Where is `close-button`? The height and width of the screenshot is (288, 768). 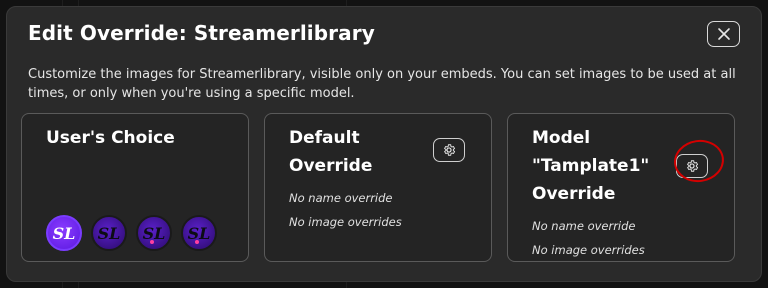
close-button is located at coordinates (723, 34).